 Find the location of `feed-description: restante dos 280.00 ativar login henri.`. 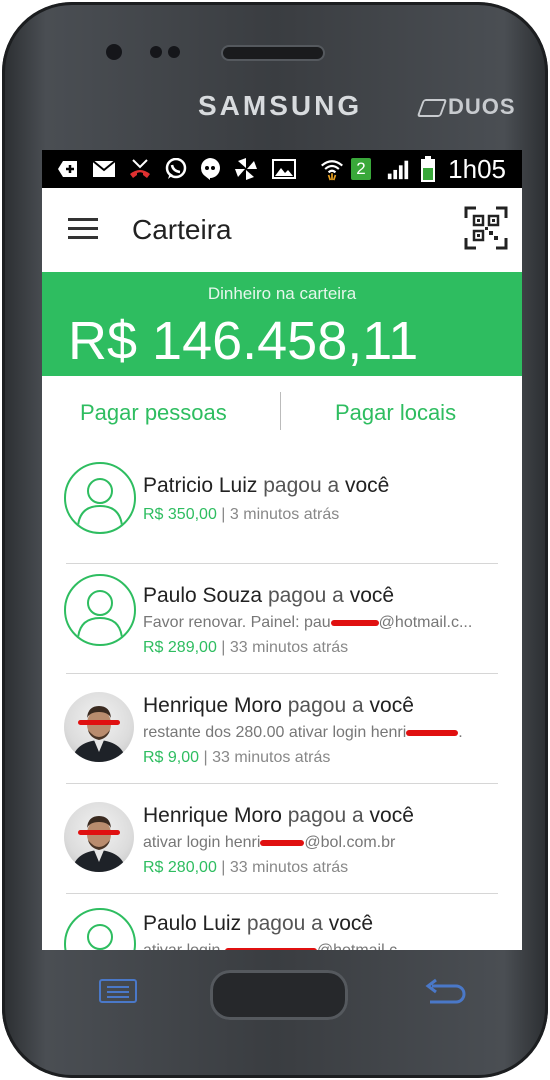

feed-description: restante dos 280.00 ativar login henri. is located at coordinates (320, 733).